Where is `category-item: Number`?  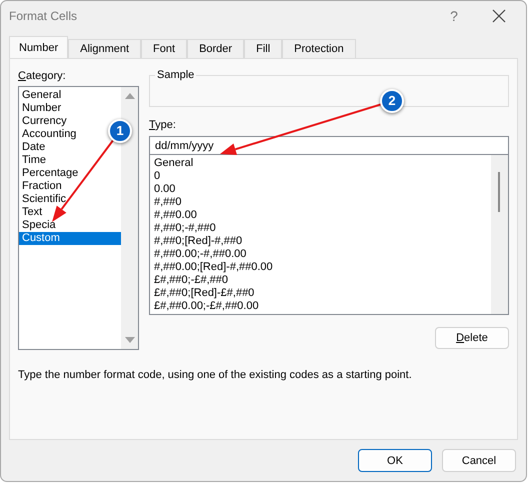 category-item: Number is located at coordinates (40, 108).